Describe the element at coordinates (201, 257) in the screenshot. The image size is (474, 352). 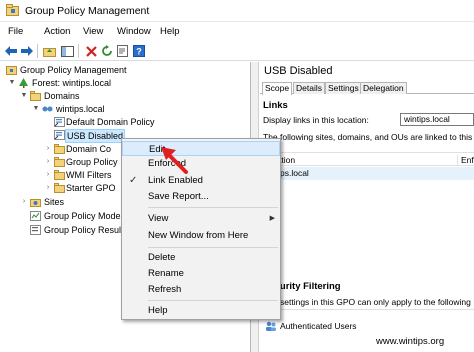
I see `menu-item-delete: Delete` at that location.